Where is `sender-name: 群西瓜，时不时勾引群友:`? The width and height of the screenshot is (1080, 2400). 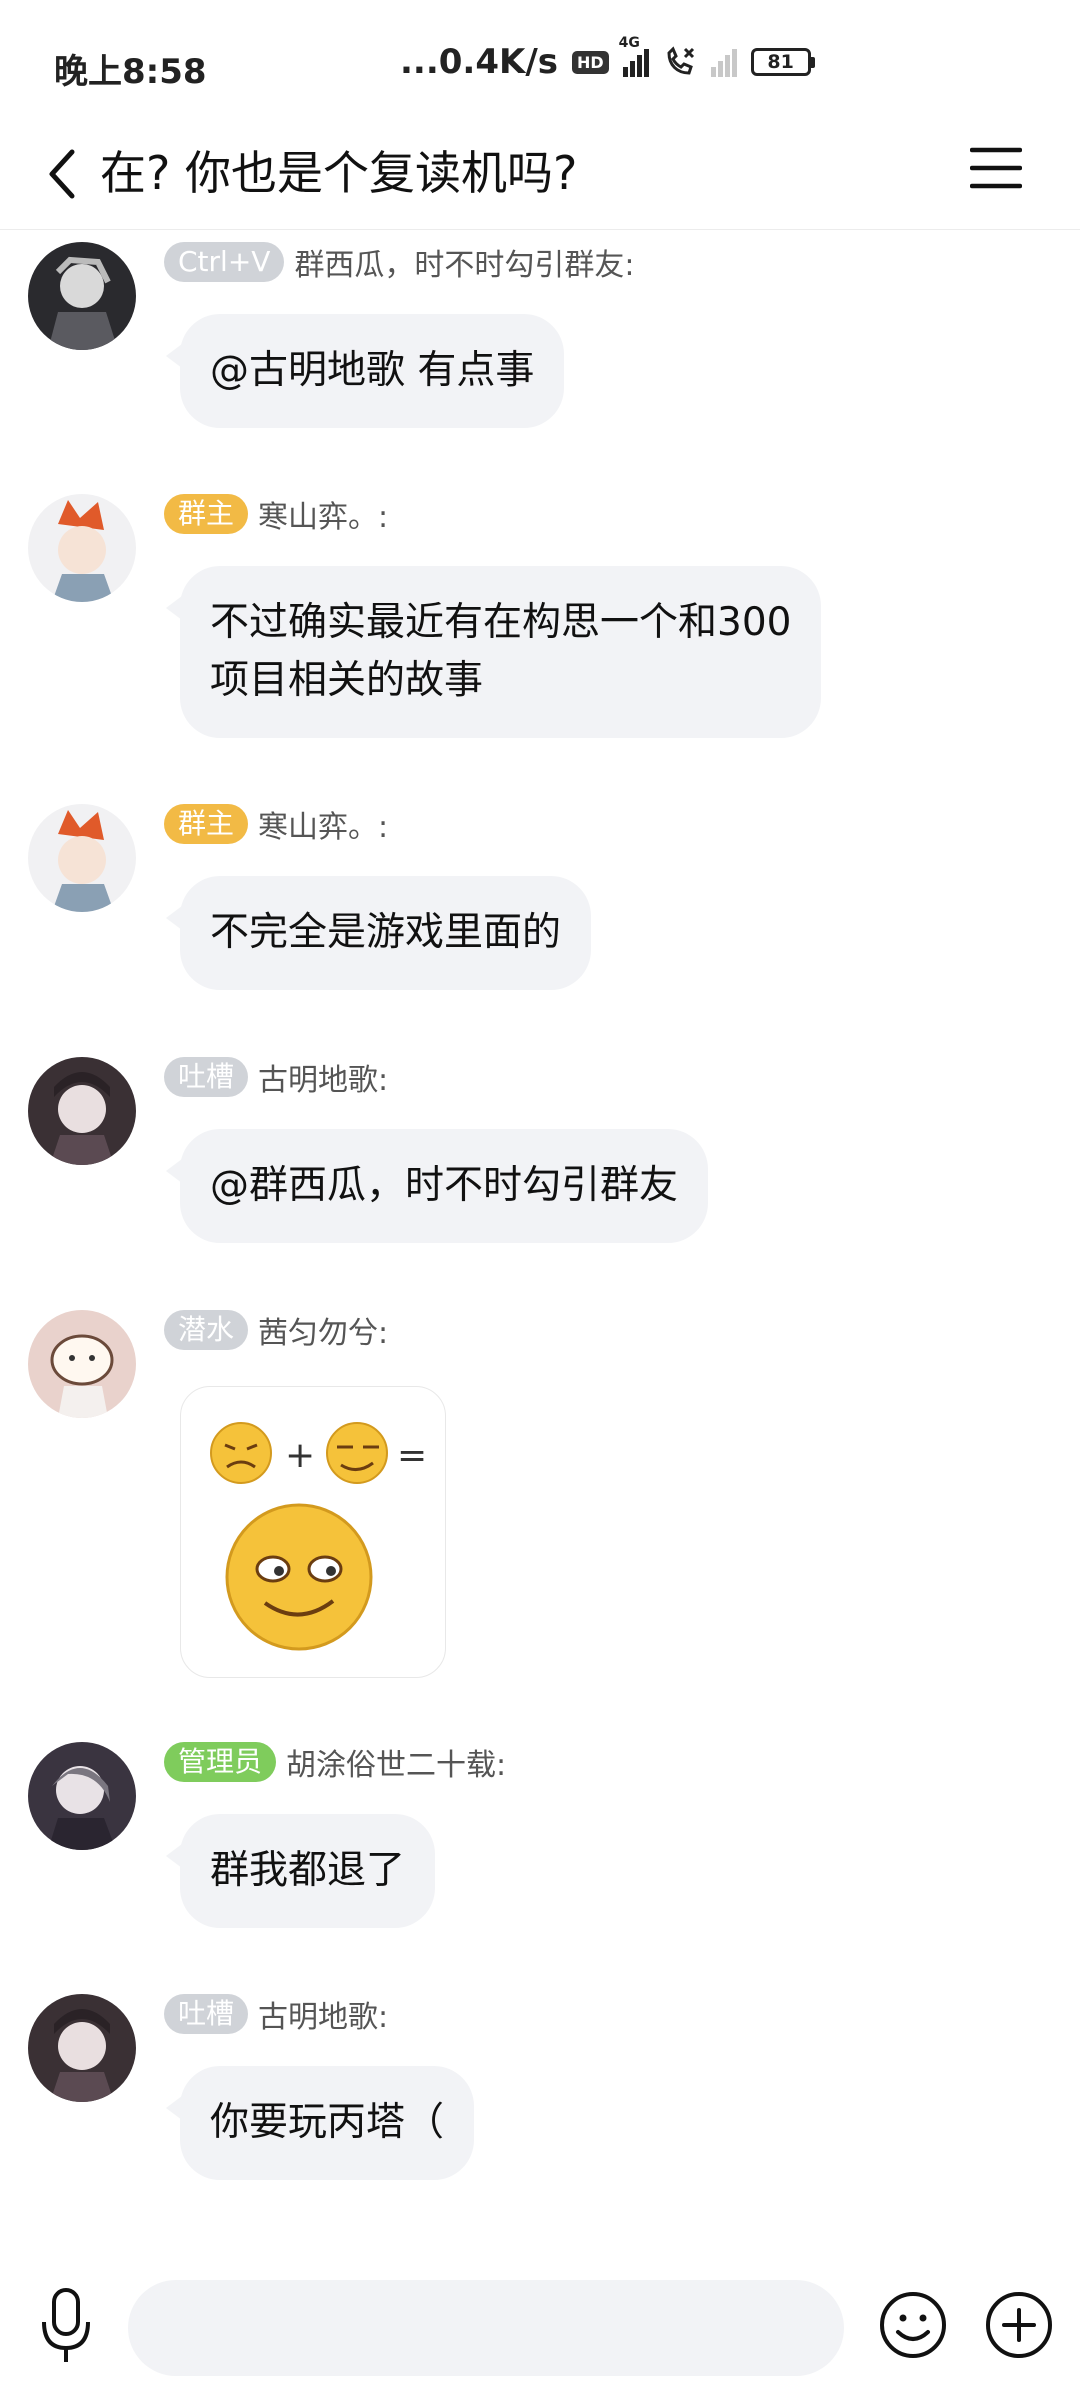 sender-name: 群西瓜，时不时勾引群友: is located at coordinates (464, 262).